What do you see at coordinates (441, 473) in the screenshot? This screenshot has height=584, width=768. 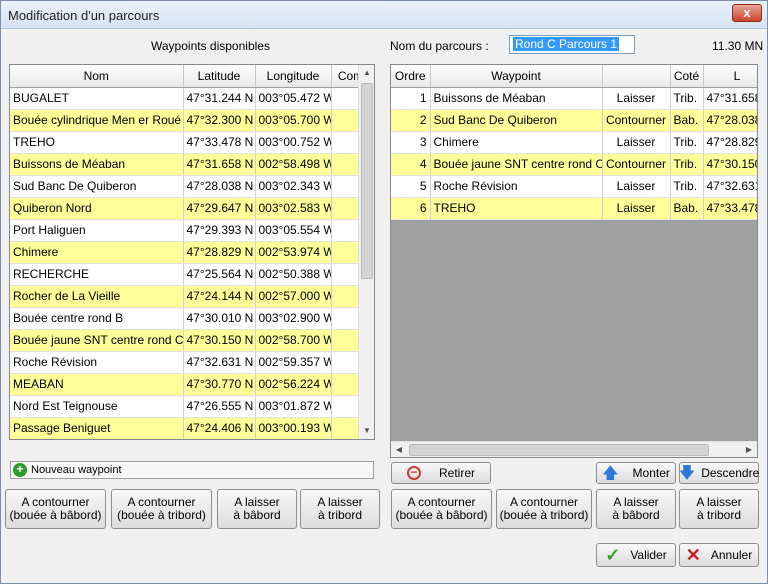 I see `retirer-button: − Retirer` at bounding box center [441, 473].